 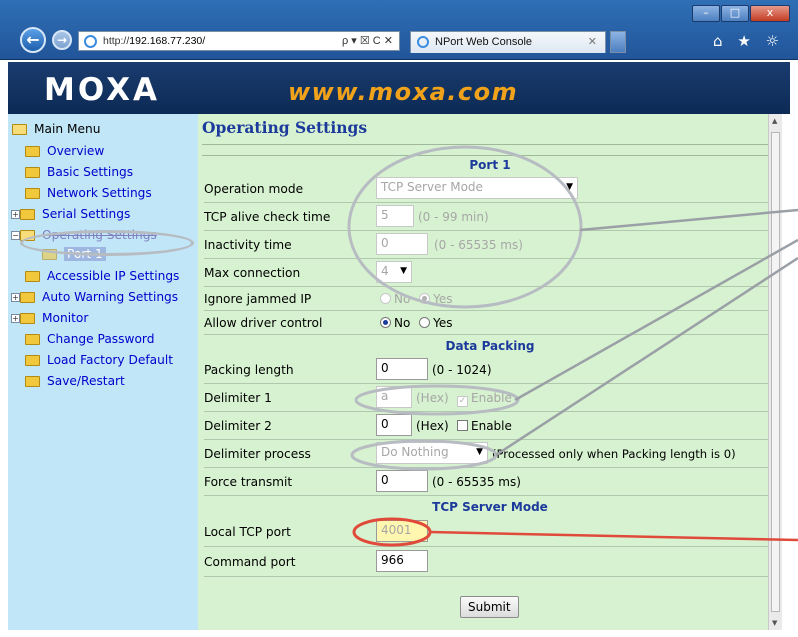 What do you see at coordinates (394, 425) in the screenshot?
I see `delimiter2-input: 0` at bounding box center [394, 425].